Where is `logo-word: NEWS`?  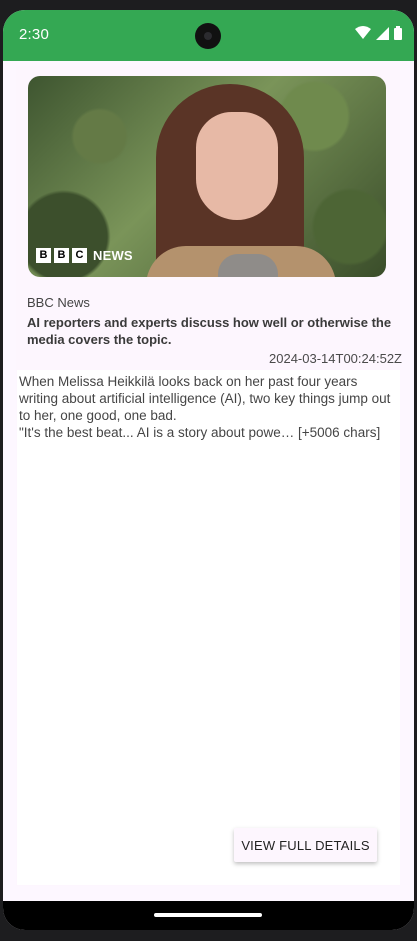
logo-word: NEWS is located at coordinates (113, 255).